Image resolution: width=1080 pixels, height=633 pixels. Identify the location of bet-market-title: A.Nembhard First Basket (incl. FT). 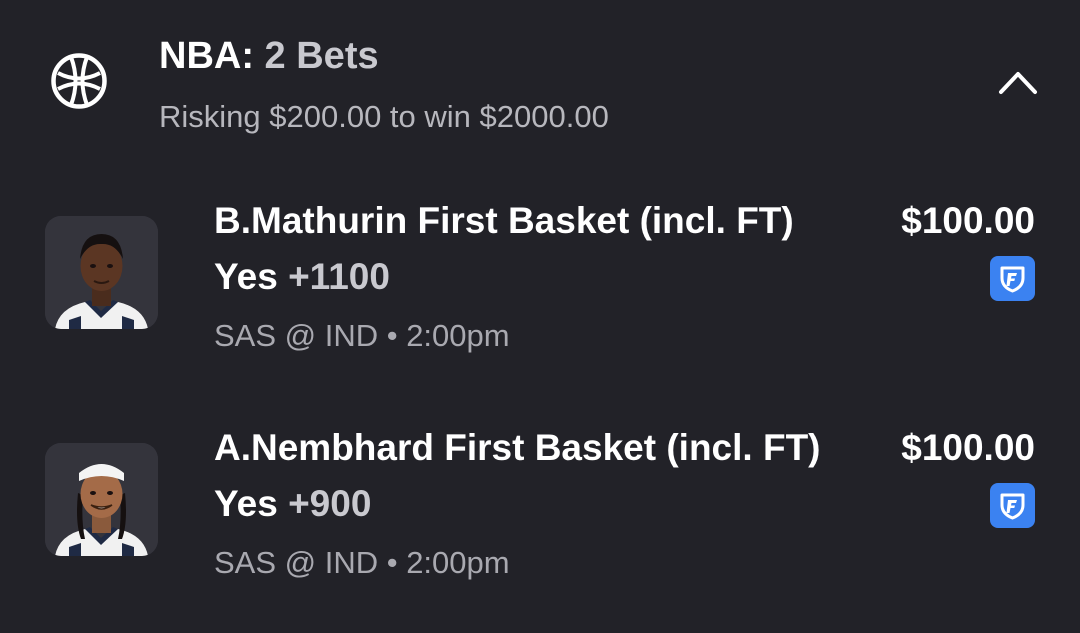
(517, 447).